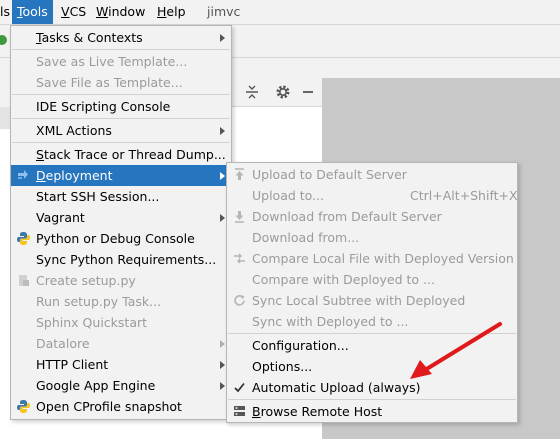 The height and width of the screenshot is (439, 560). Describe the element at coordinates (73, 12) in the screenshot. I see `menubar-item-vcs: VCS` at that location.